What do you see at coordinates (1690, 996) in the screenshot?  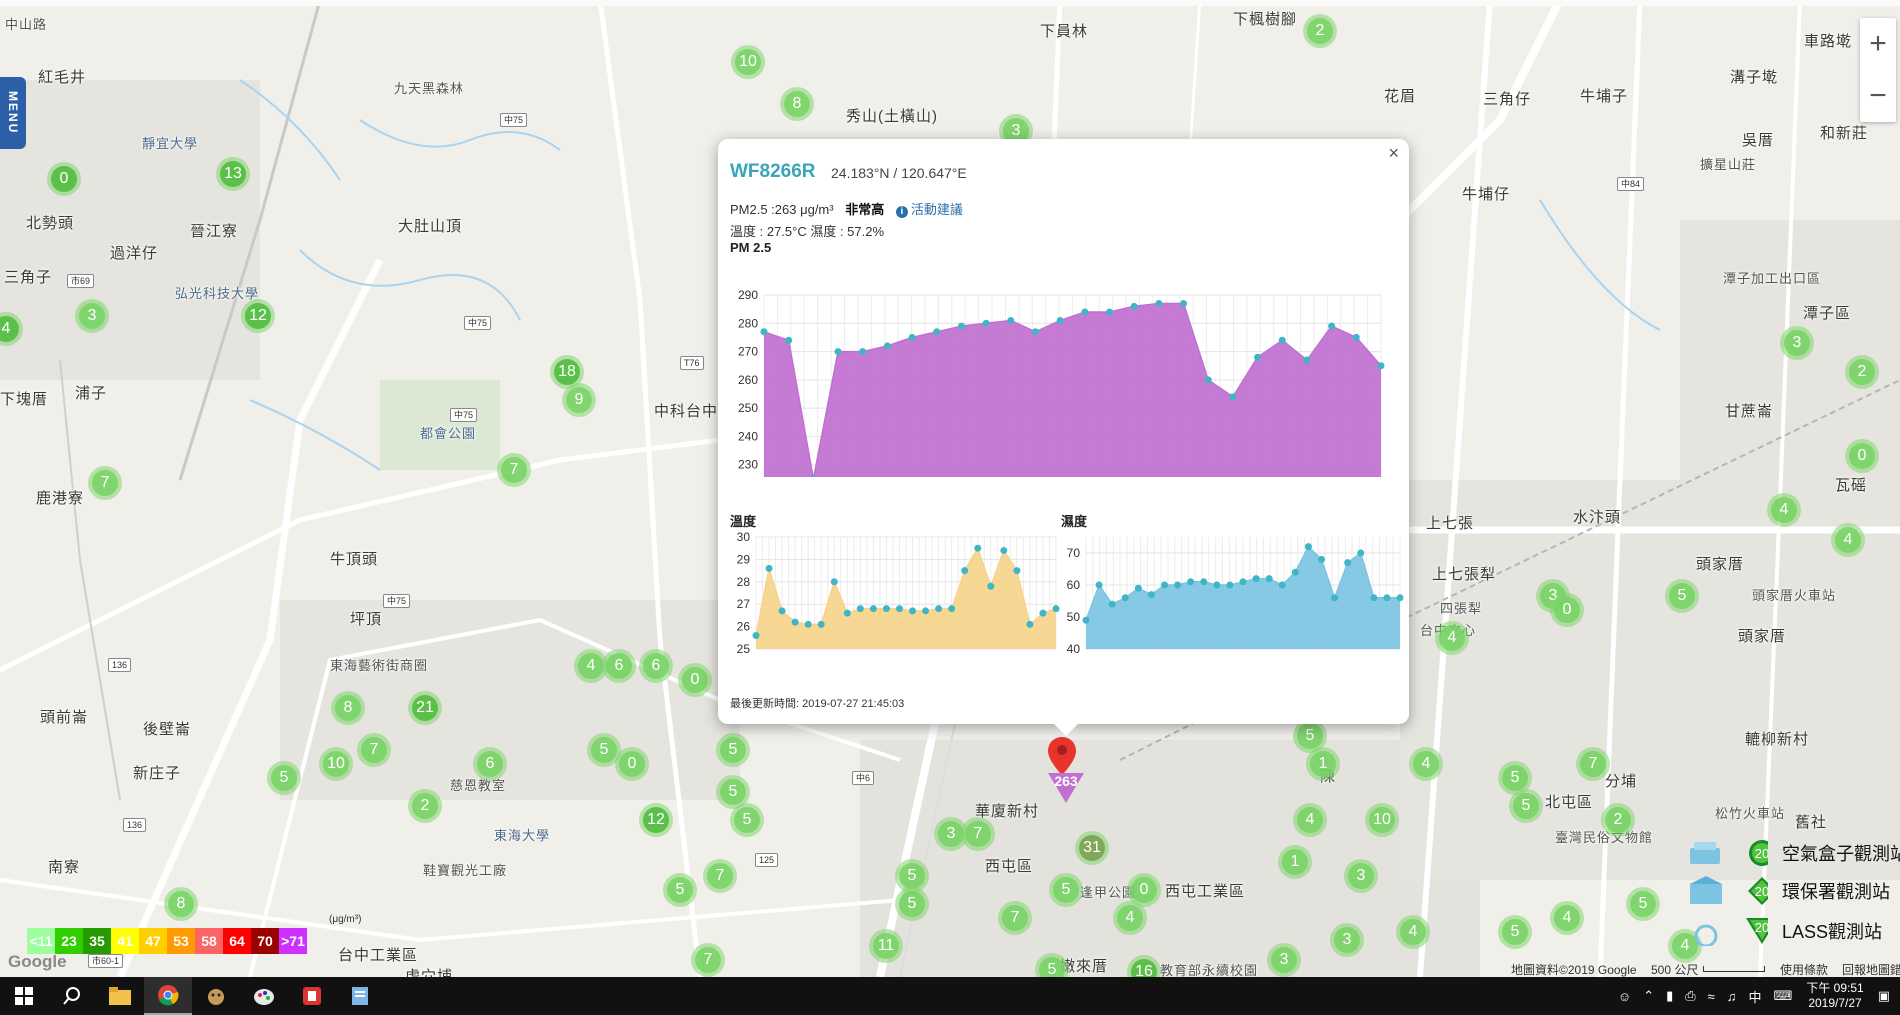 I see `printer-icon: ⎙` at bounding box center [1690, 996].